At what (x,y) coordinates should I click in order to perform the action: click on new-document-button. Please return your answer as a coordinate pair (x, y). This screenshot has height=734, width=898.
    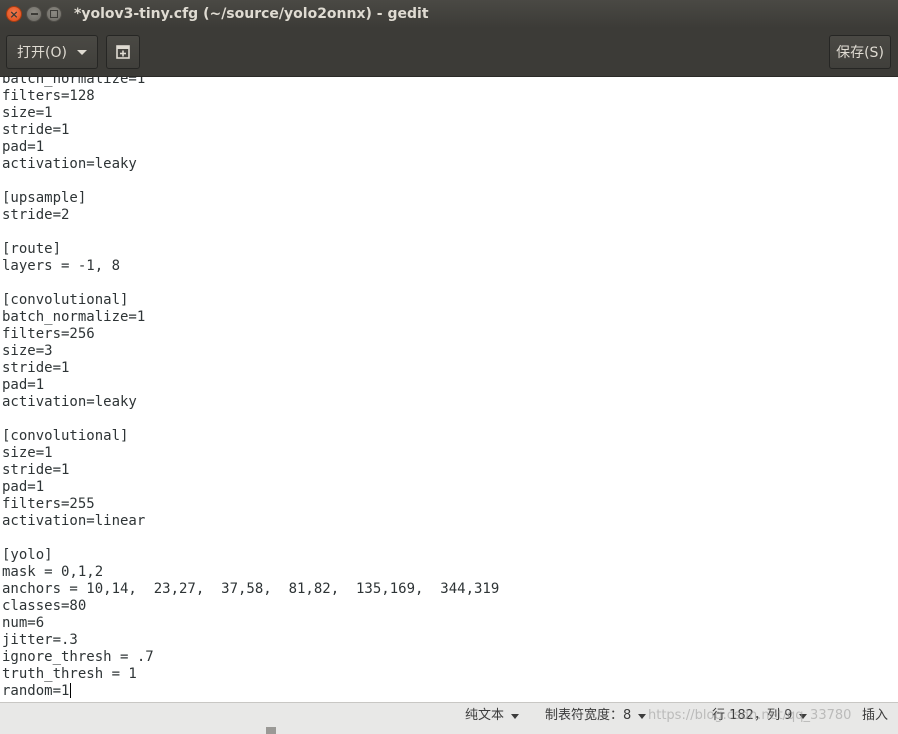
    Looking at the image, I should click on (123, 52).